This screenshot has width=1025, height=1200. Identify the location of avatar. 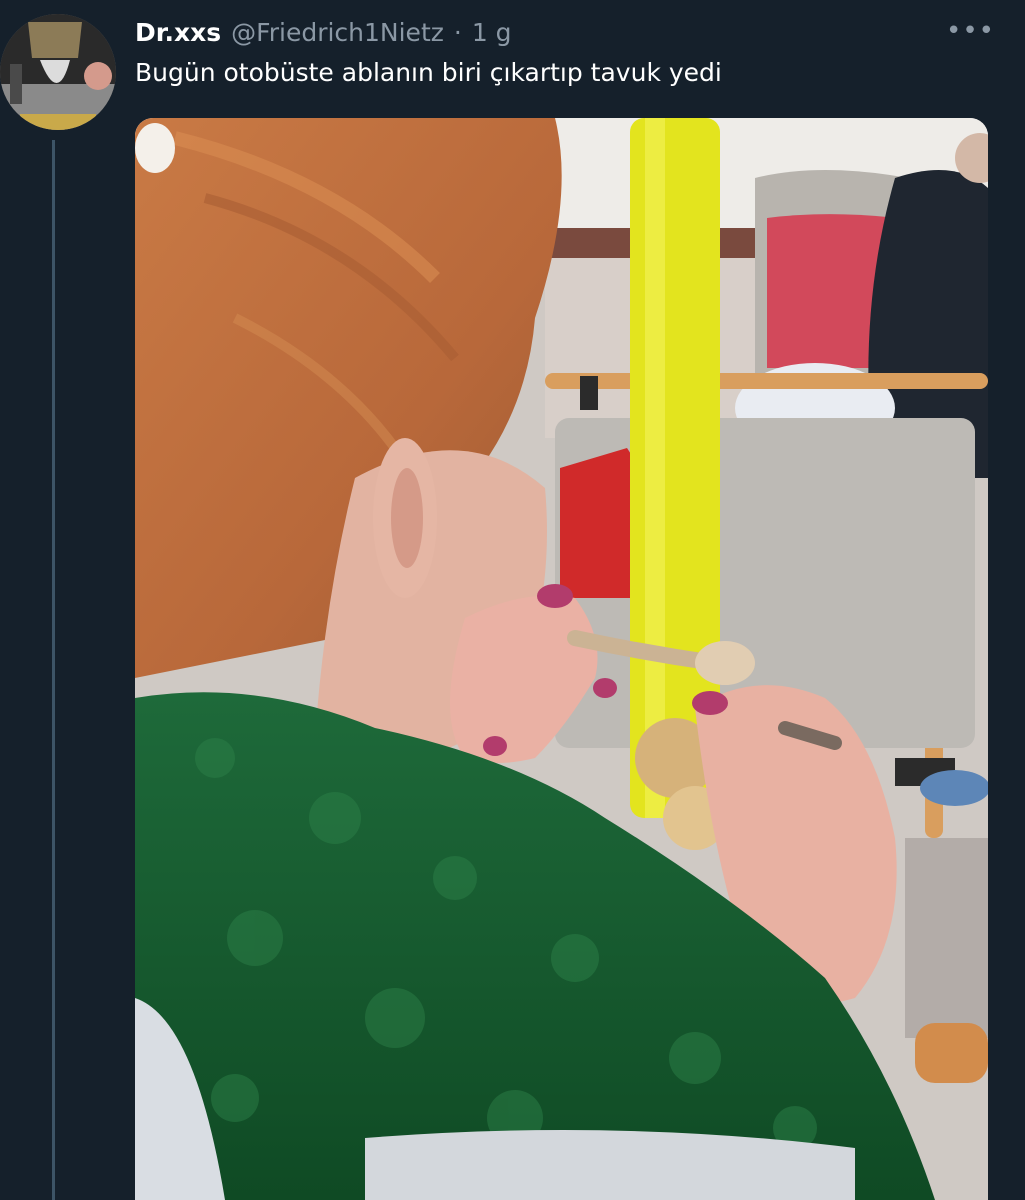
(58, 72).